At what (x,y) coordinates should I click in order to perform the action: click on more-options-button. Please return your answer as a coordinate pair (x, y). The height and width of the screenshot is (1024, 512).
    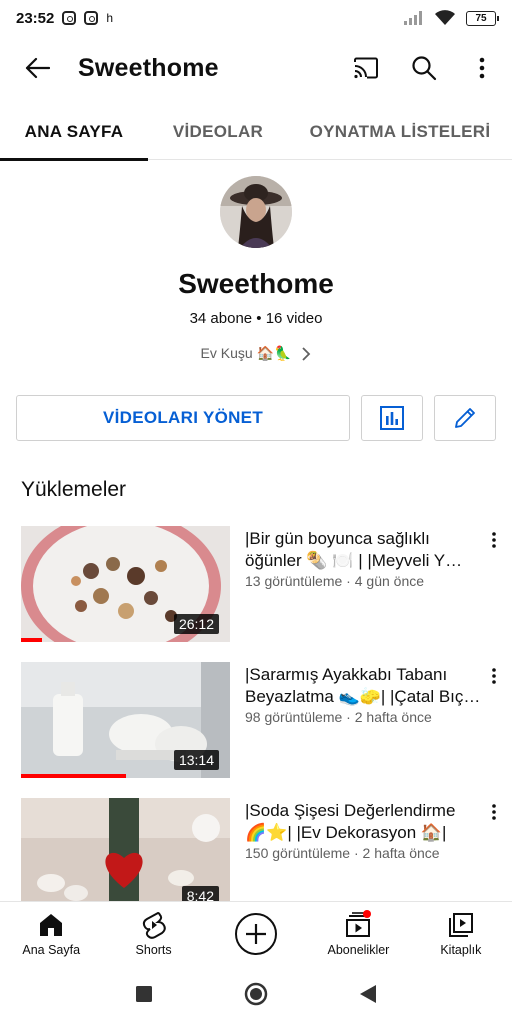
    Looking at the image, I should click on (482, 68).